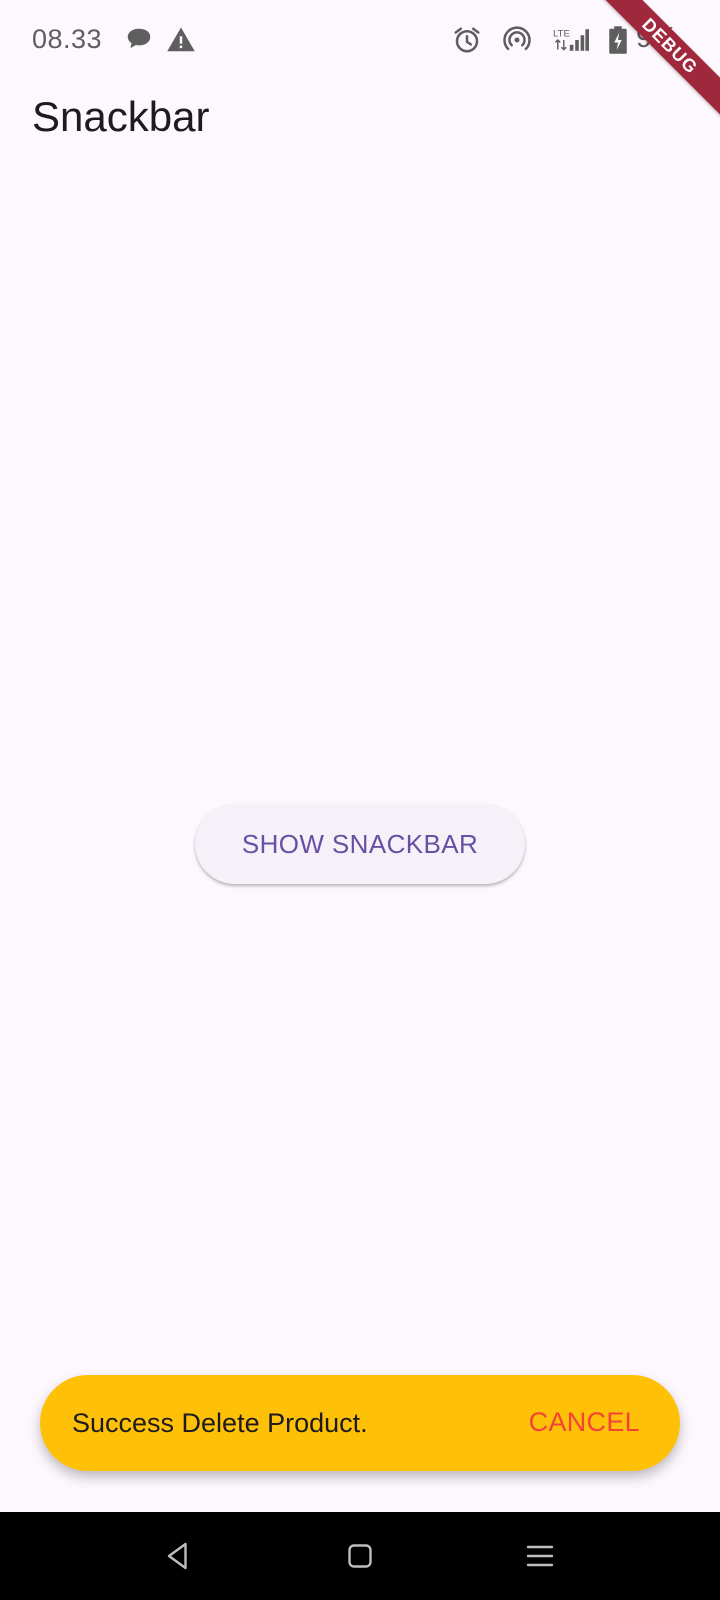  Describe the element at coordinates (540, 1556) in the screenshot. I see `recents-icon` at that location.